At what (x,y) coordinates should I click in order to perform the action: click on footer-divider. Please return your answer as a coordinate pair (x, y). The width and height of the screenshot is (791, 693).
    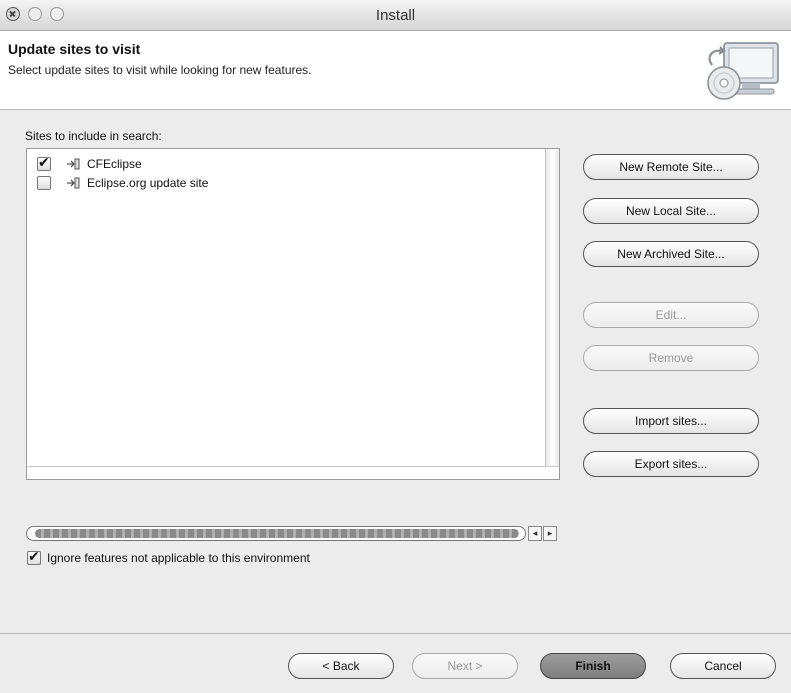
    Looking at the image, I should click on (395, 633).